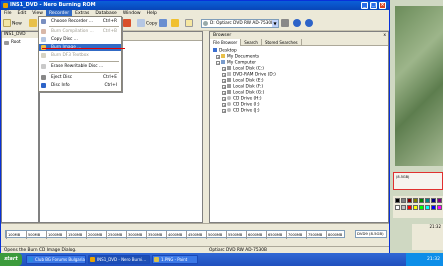 This screenshot has height=266, width=443. What do you see at coordinates (419, 86) in the screenshot?
I see `paint-canvas-image` at bounding box center [419, 86].